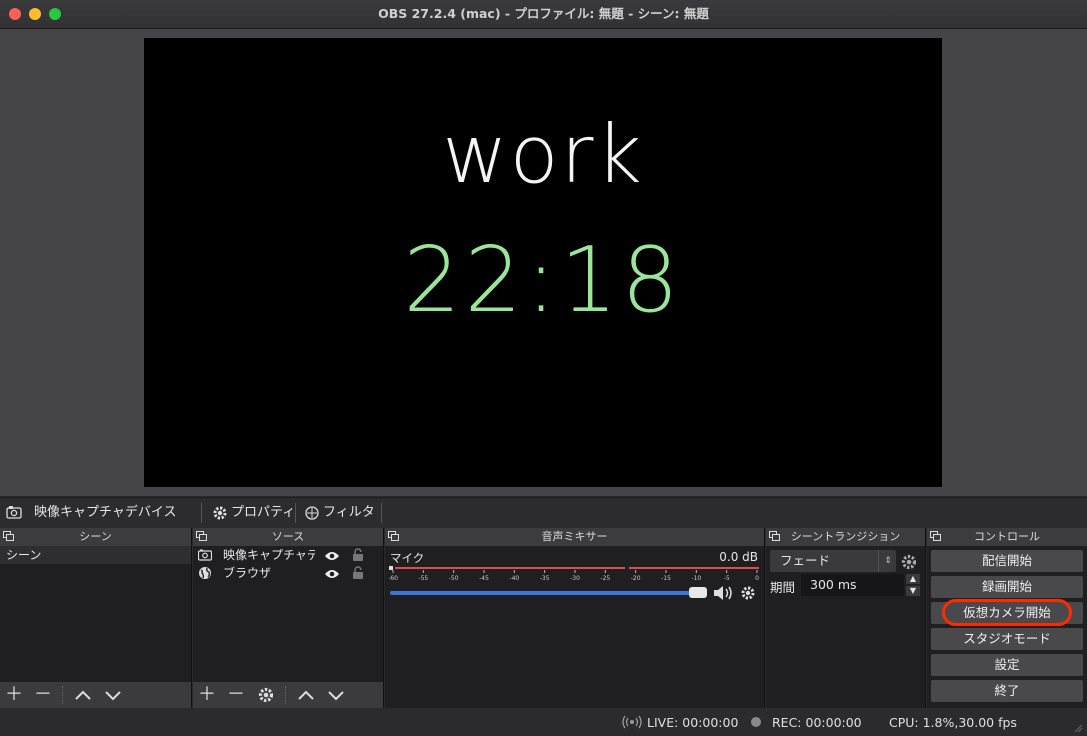 The image size is (1087, 736). What do you see at coordinates (817, 722) in the screenshot?
I see `rec-timer: REC: 00:00:00` at bounding box center [817, 722].